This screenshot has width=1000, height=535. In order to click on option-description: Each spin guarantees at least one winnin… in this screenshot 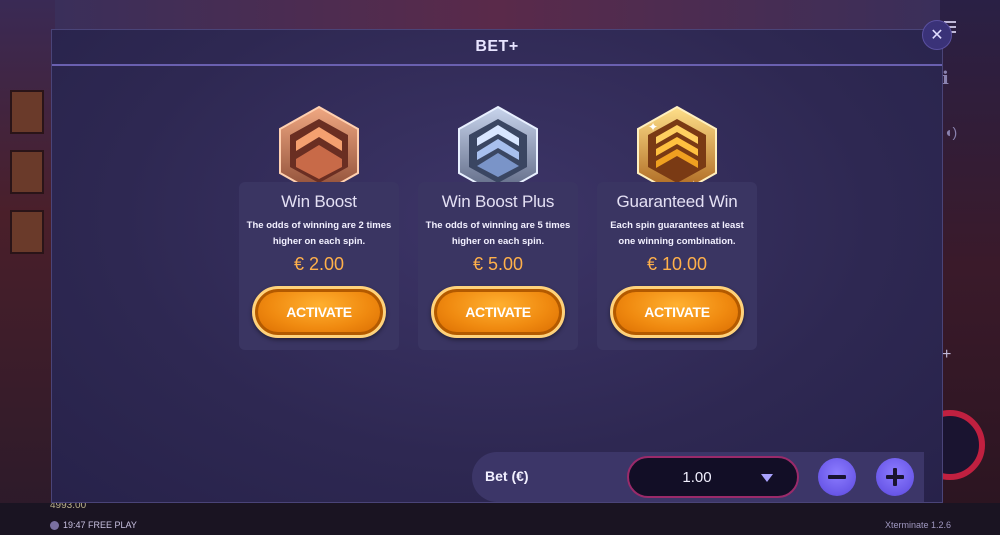, I will do `click(677, 233)`.